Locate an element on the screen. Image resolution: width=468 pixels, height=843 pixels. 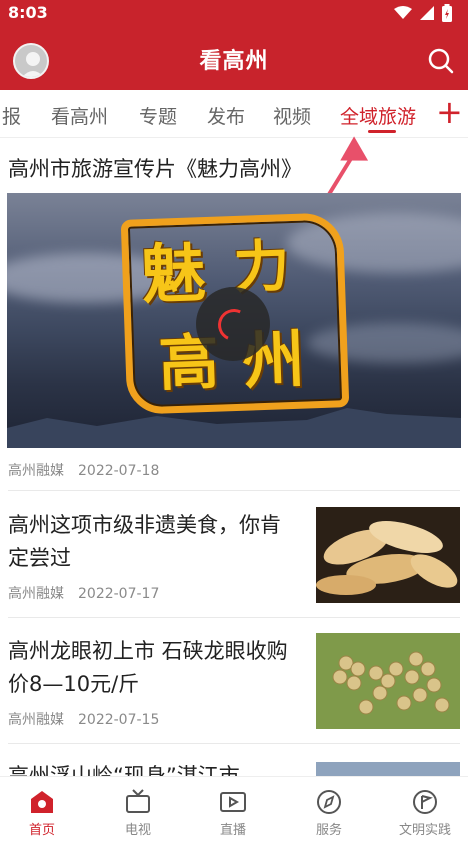
tab-tourism: 全域旅游 is located at coordinates (378, 115).